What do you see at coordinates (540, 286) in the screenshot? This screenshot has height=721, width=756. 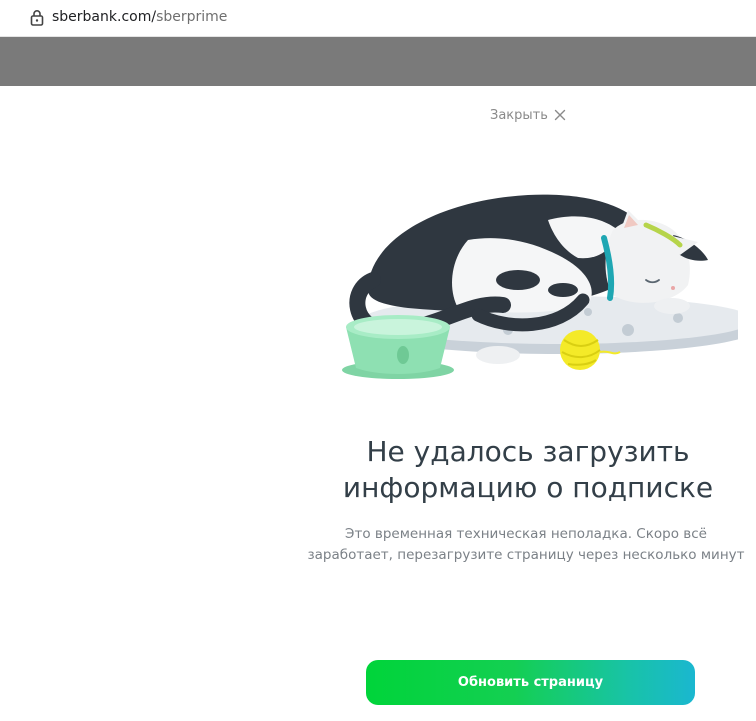 I see `sleeping-cat-illustration` at bounding box center [540, 286].